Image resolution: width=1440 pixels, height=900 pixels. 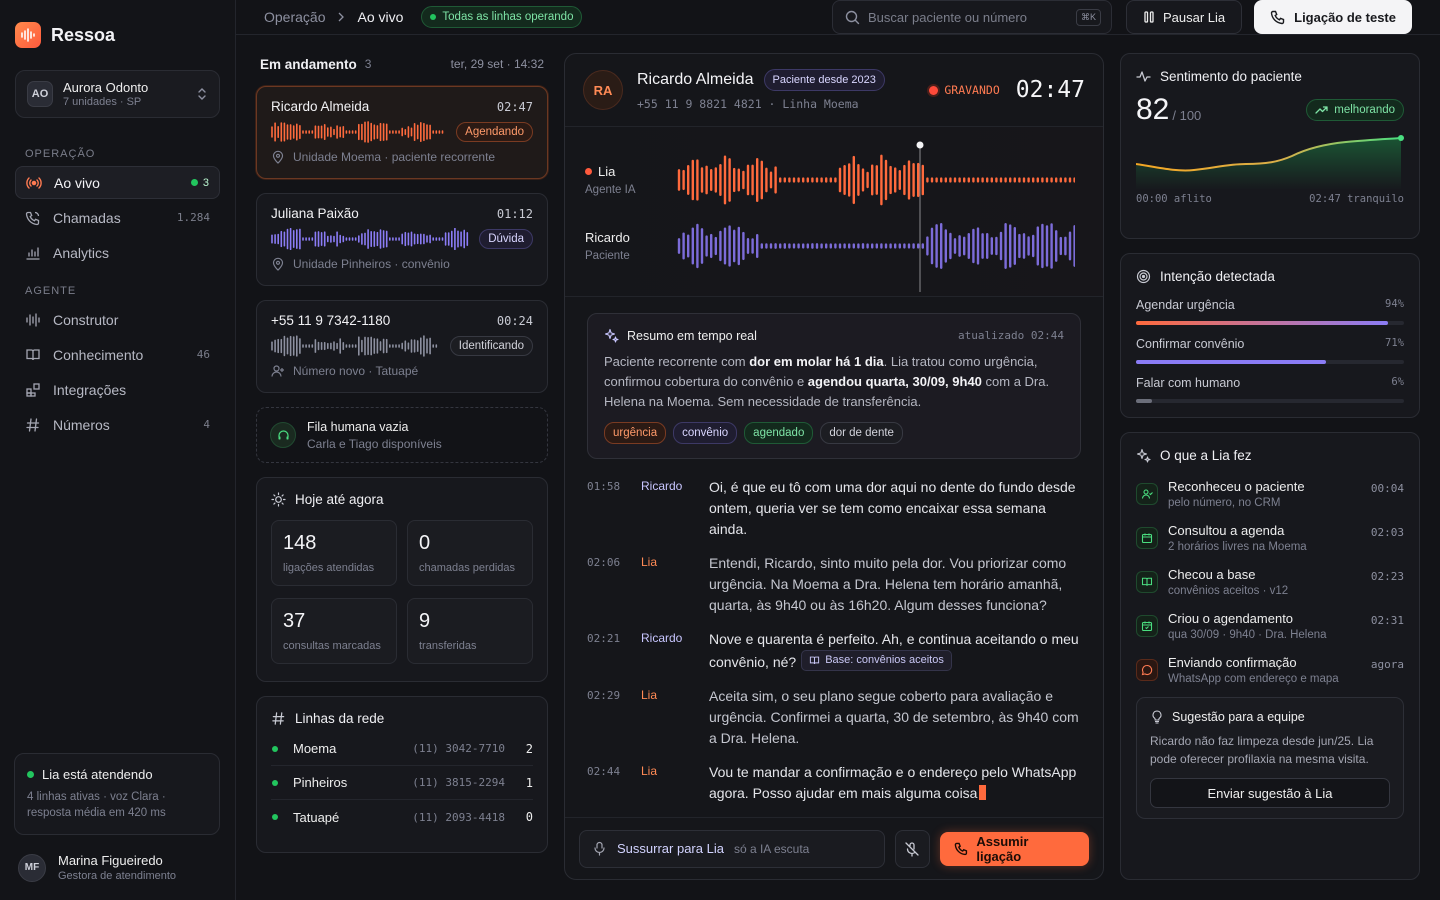 What do you see at coordinates (1387, 488) in the screenshot?
I see `action-time: 00:04` at bounding box center [1387, 488].